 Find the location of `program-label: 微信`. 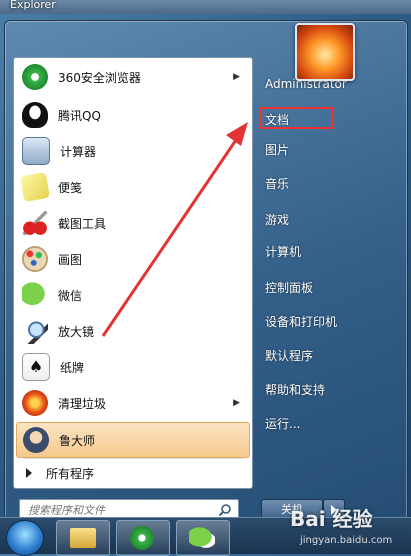

program-label: 微信 is located at coordinates (70, 295).